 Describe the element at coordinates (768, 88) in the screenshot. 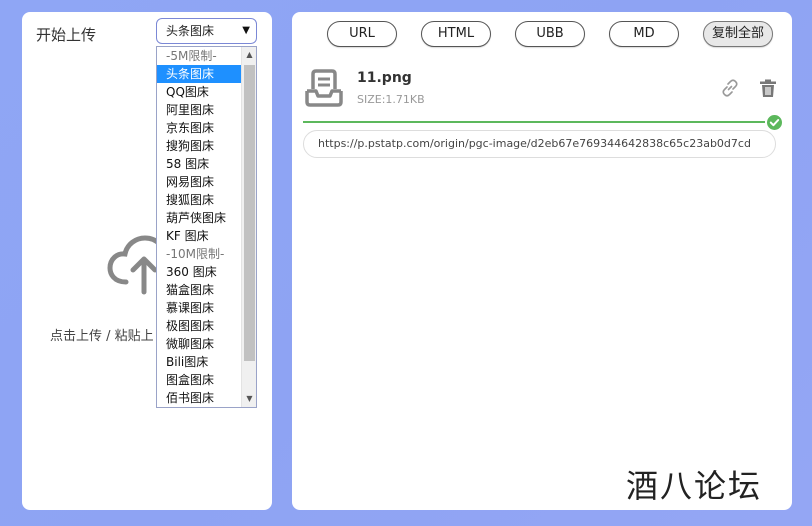

I see `trash-icon` at that location.